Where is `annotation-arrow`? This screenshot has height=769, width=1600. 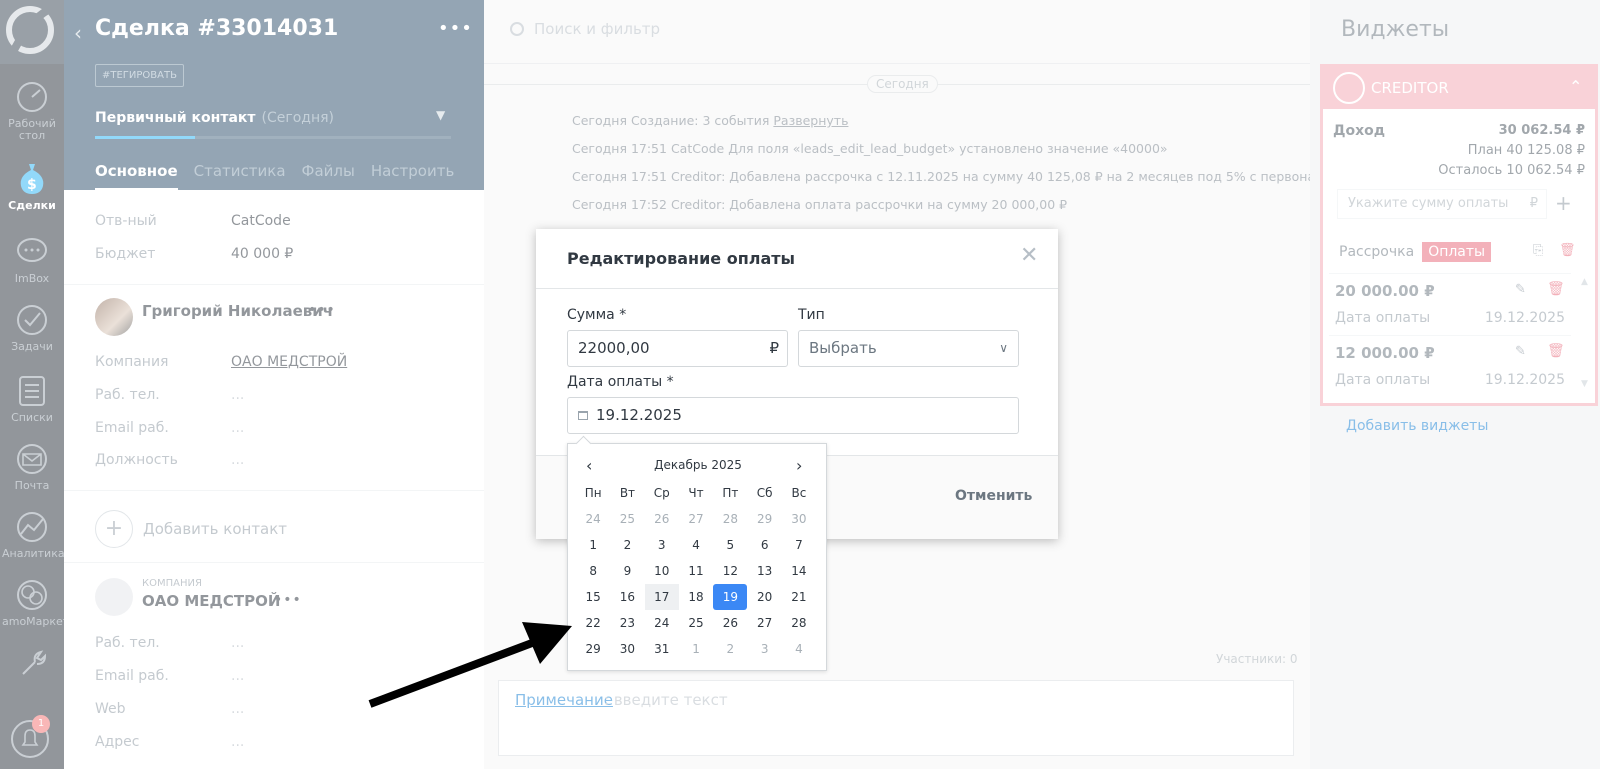 annotation-arrow is located at coordinates (470, 665).